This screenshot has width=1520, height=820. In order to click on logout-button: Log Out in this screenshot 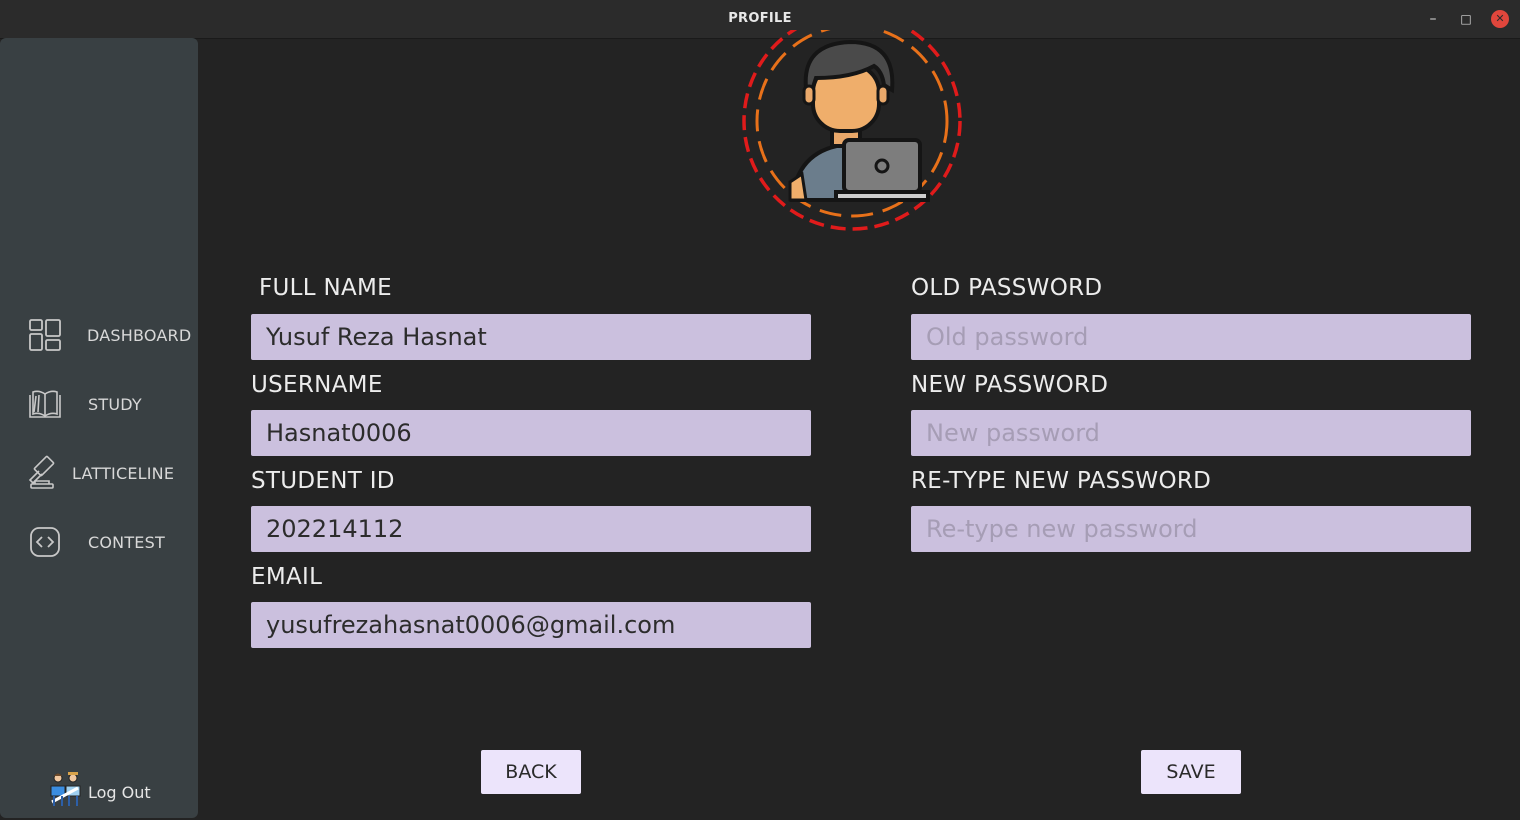, I will do `click(98, 792)`.